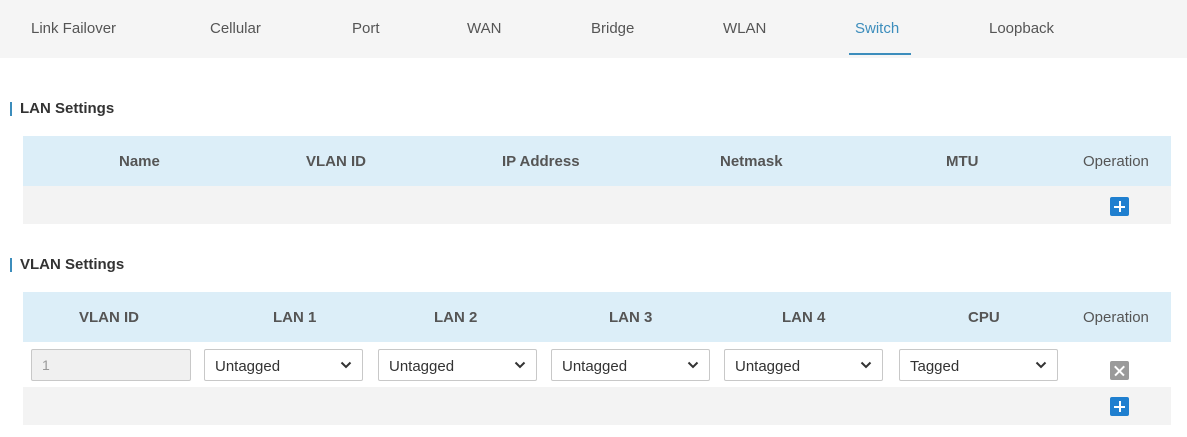 Image resolution: width=1187 pixels, height=437 pixels. What do you see at coordinates (73, 28) in the screenshot?
I see `tab-link-failover: Link Failover` at bounding box center [73, 28].